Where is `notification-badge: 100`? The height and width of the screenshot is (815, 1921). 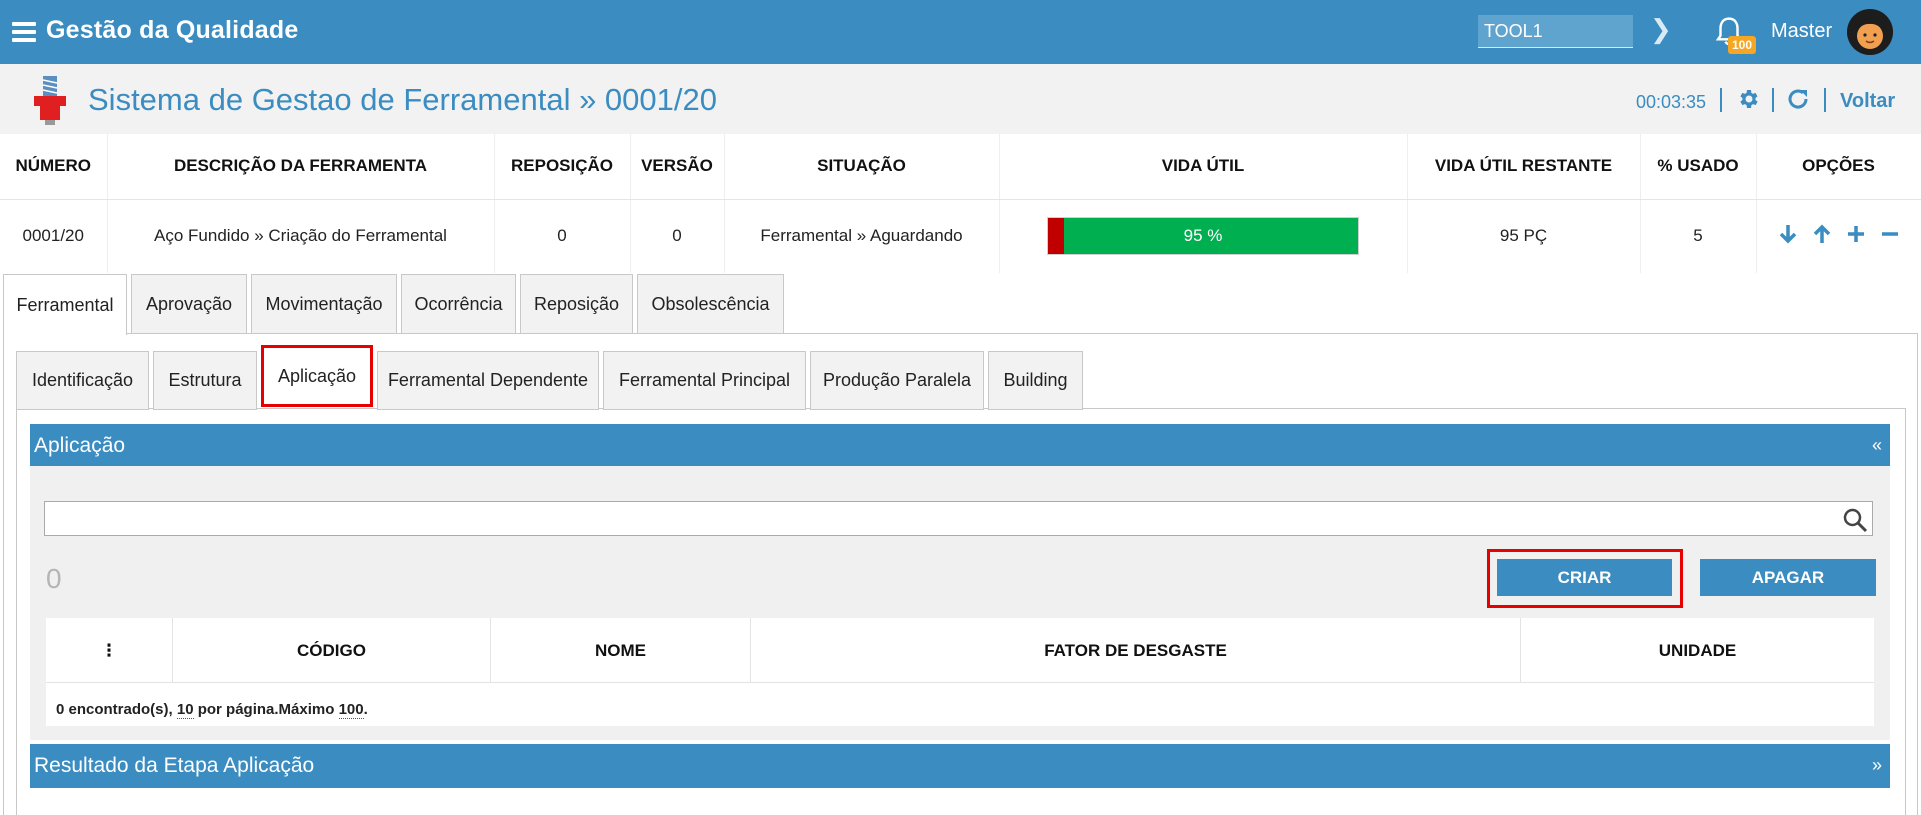
notification-badge: 100 is located at coordinates (1742, 45).